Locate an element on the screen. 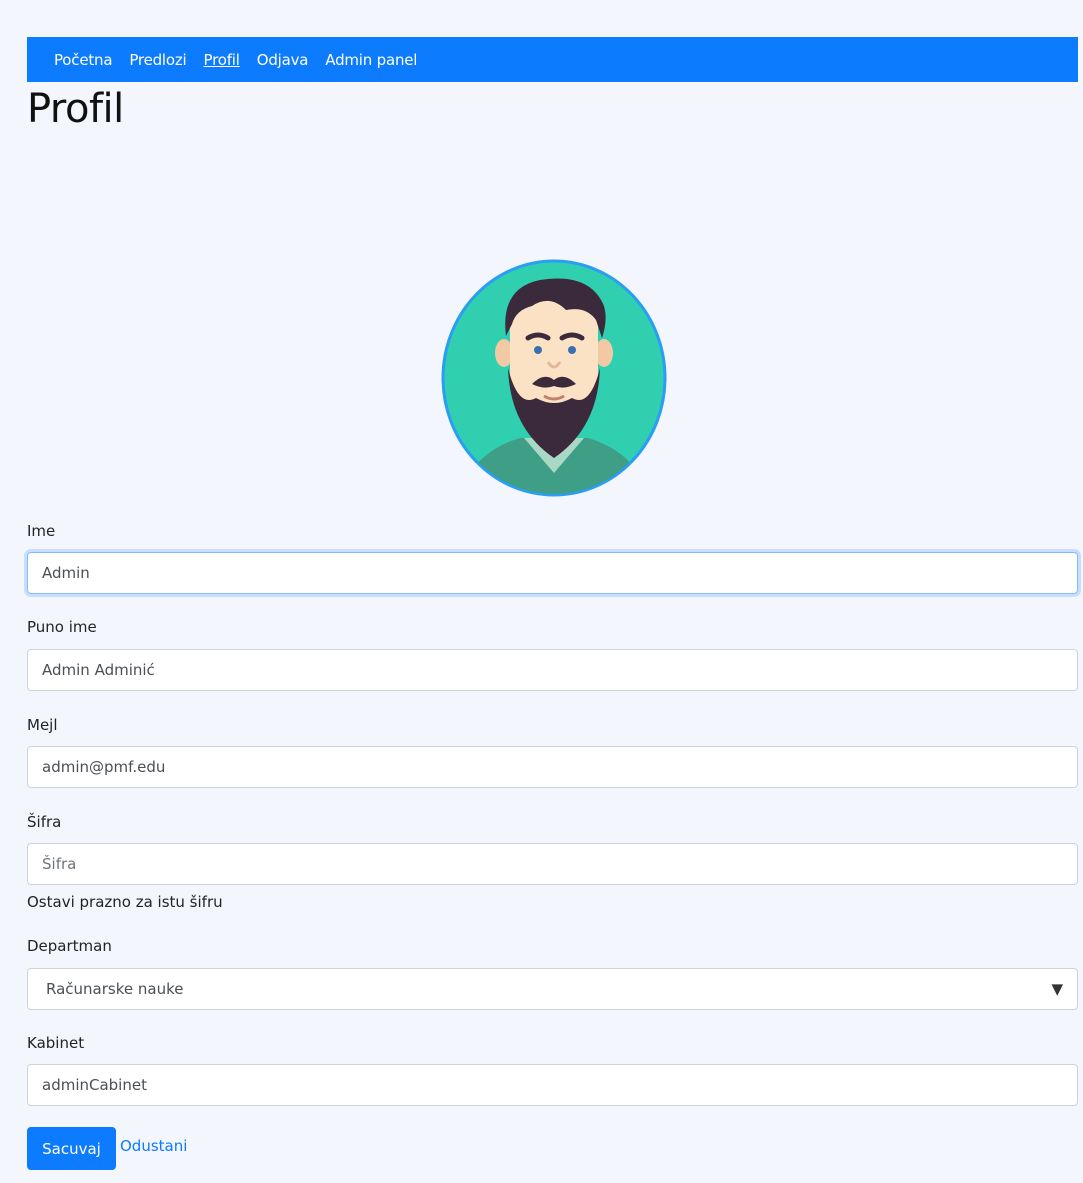 The image size is (1083, 1183). save-button: Sacuvaj is located at coordinates (71, 1148).